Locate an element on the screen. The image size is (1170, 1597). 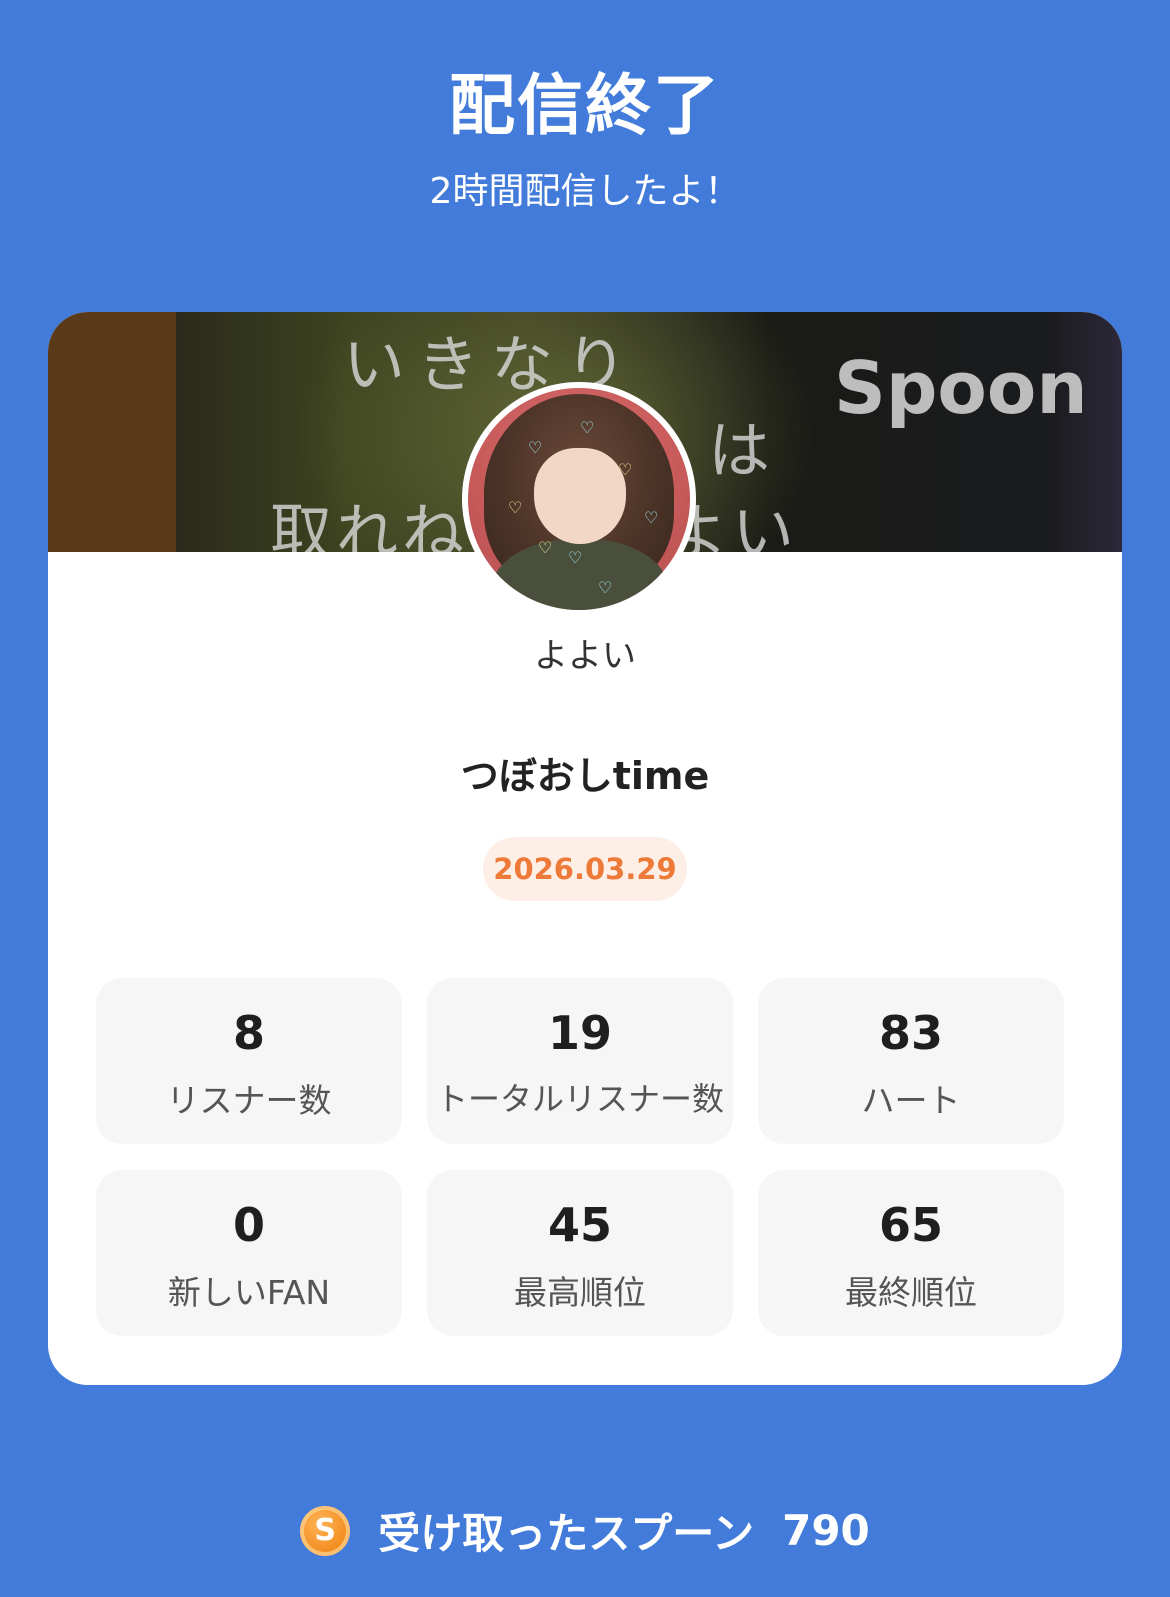
stat-value: 65 is located at coordinates (910, 1225).